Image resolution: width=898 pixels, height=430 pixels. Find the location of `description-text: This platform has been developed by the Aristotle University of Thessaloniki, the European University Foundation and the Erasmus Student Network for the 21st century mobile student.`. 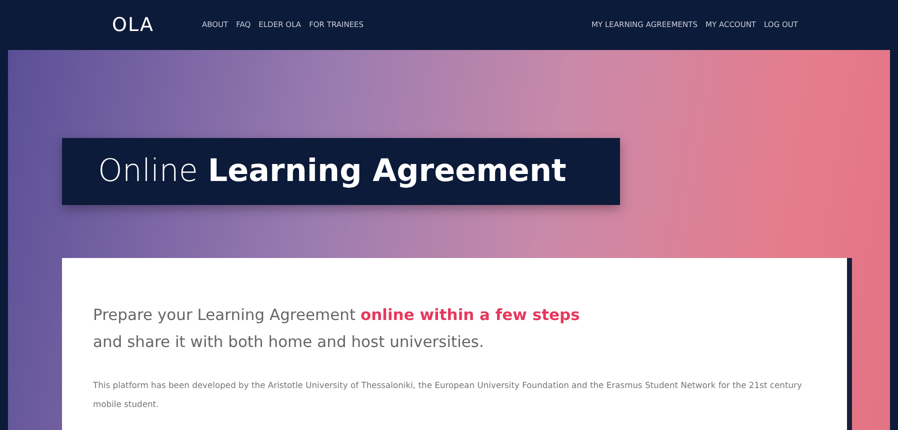

description-text: This platform has been developed by the Aristotle University of Thessaloniki, the European University Foundation and the Erasmus Student Network for the 21st century mobile student. is located at coordinates (448, 395).